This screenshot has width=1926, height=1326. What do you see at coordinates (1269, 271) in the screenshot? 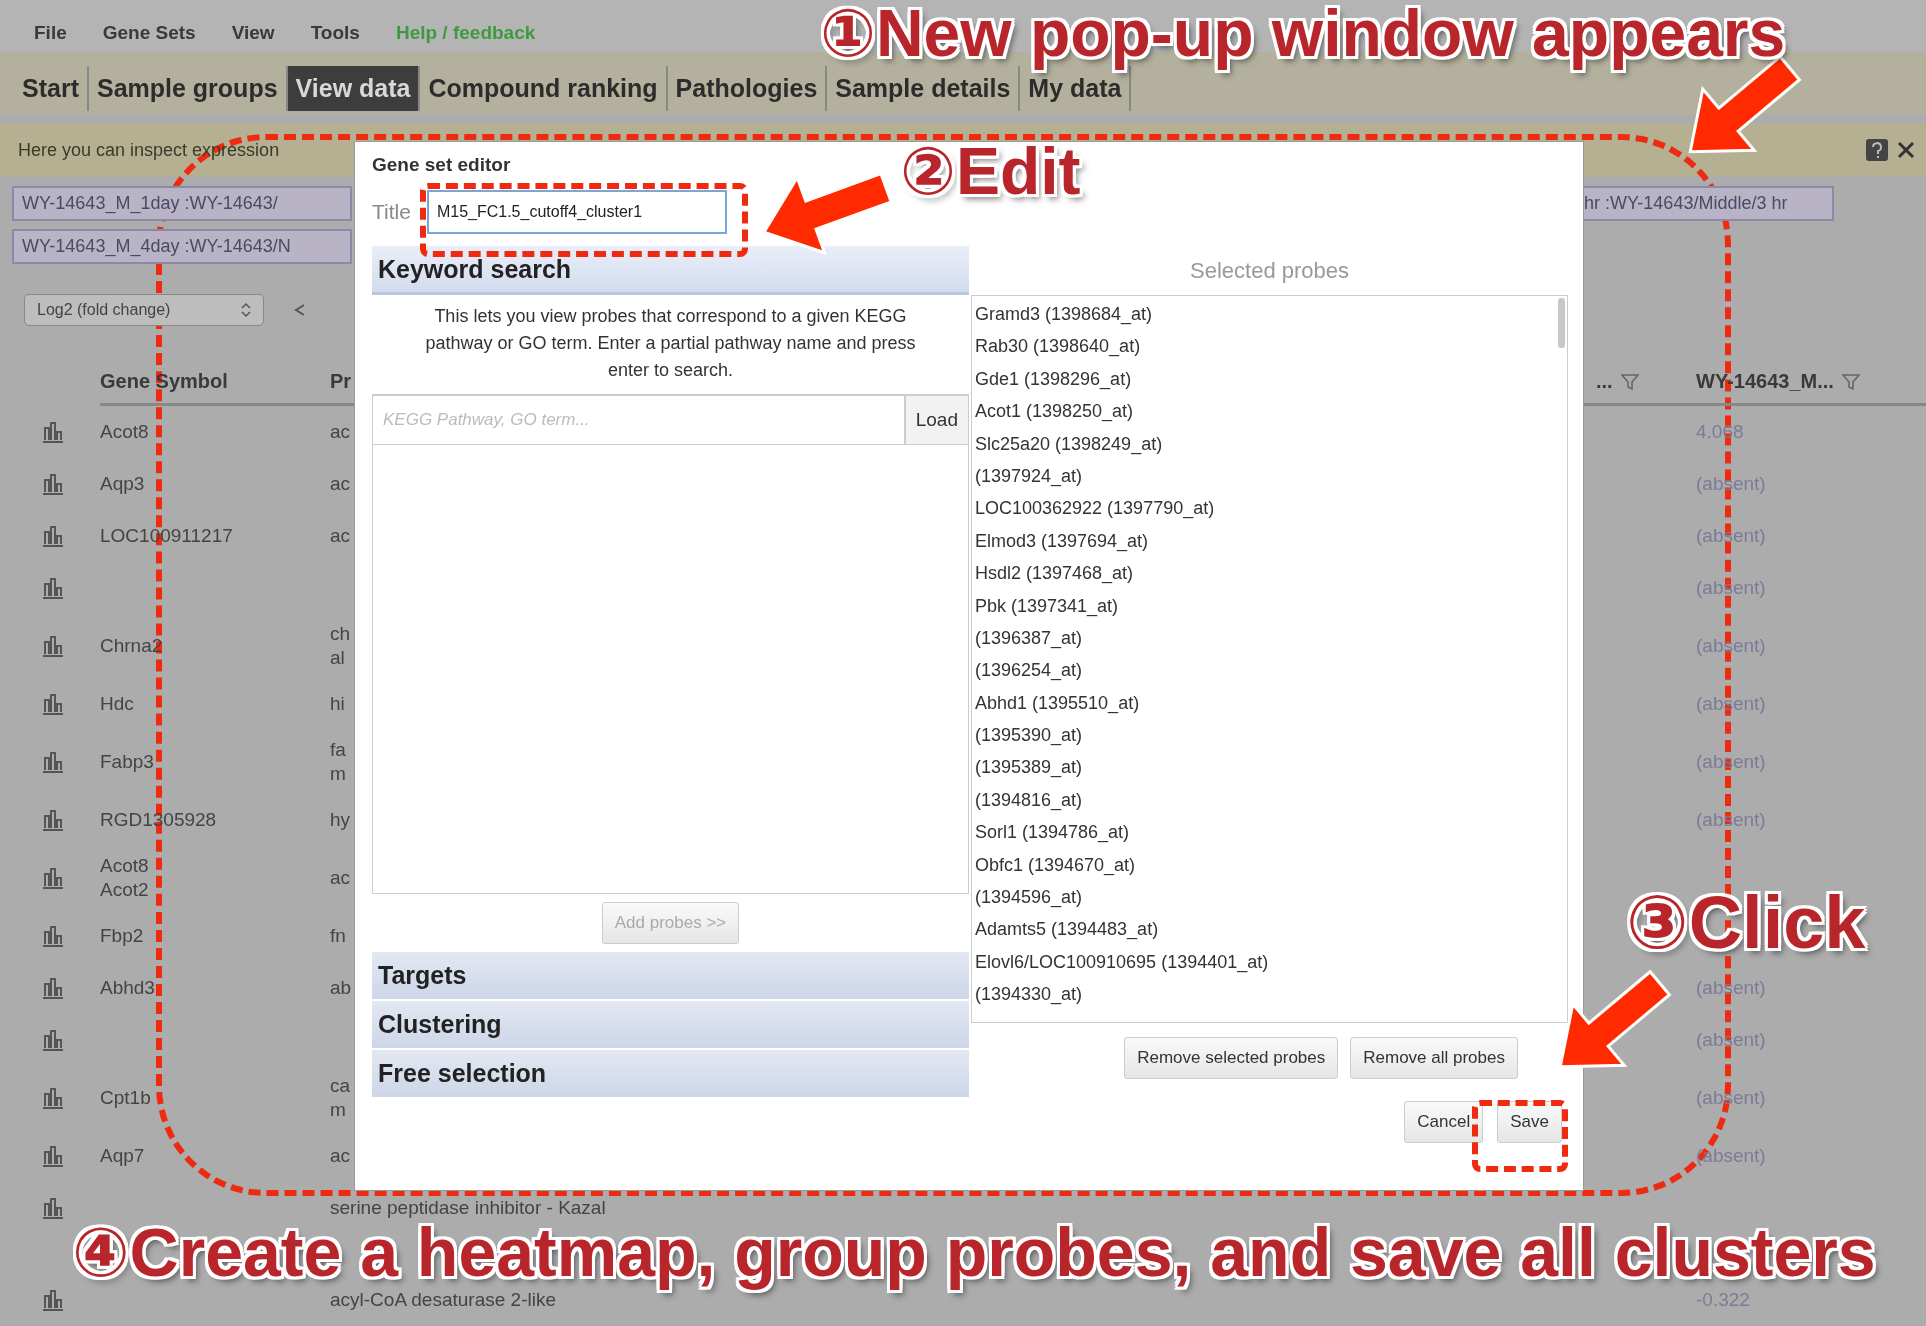
I see `selected-probes-title: Selected probes` at bounding box center [1269, 271].